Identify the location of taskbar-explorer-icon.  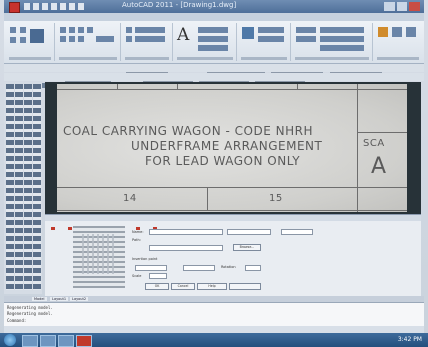
(30, 341).